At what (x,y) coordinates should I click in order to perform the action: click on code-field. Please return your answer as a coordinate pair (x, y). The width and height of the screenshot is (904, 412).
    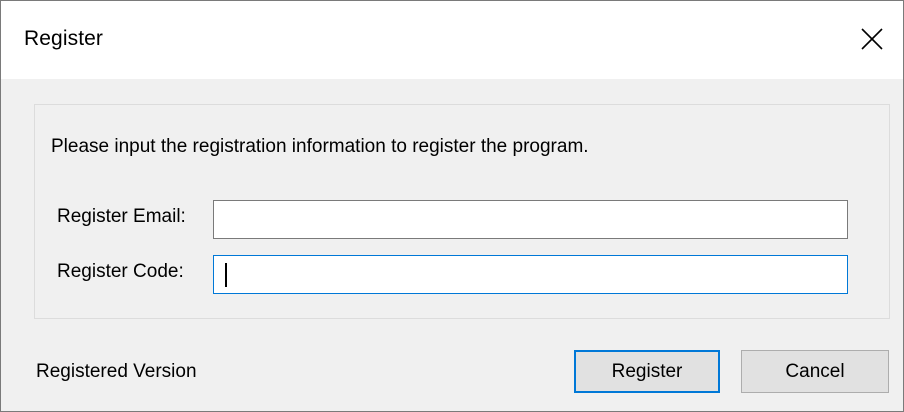
    Looking at the image, I should click on (530, 274).